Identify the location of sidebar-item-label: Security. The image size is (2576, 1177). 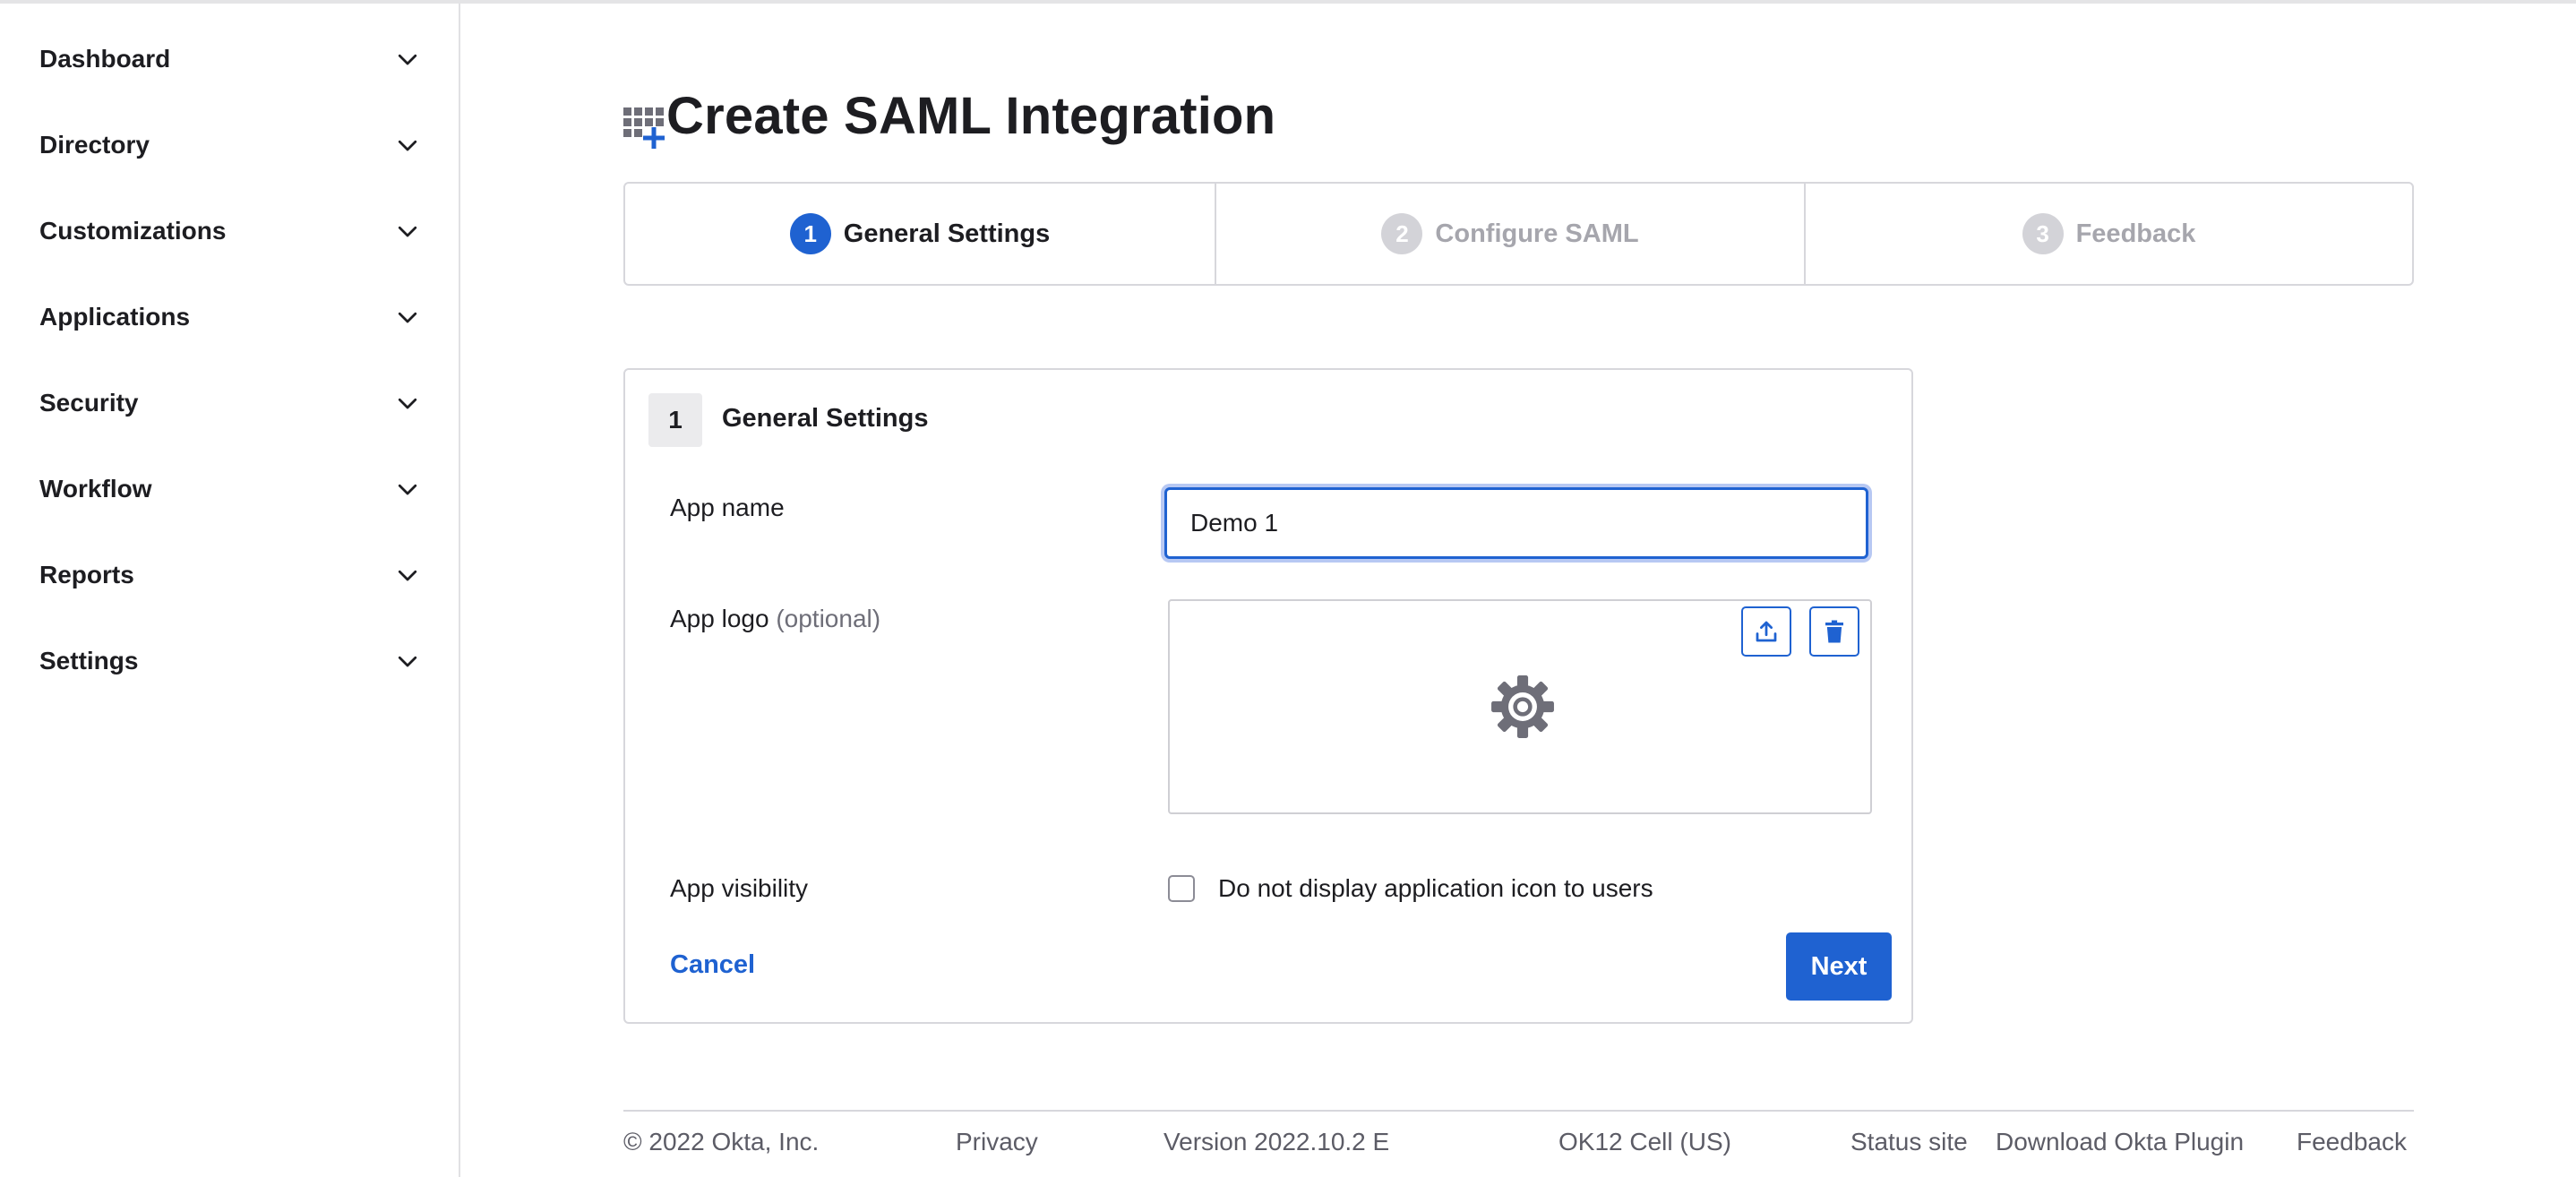
(89, 403).